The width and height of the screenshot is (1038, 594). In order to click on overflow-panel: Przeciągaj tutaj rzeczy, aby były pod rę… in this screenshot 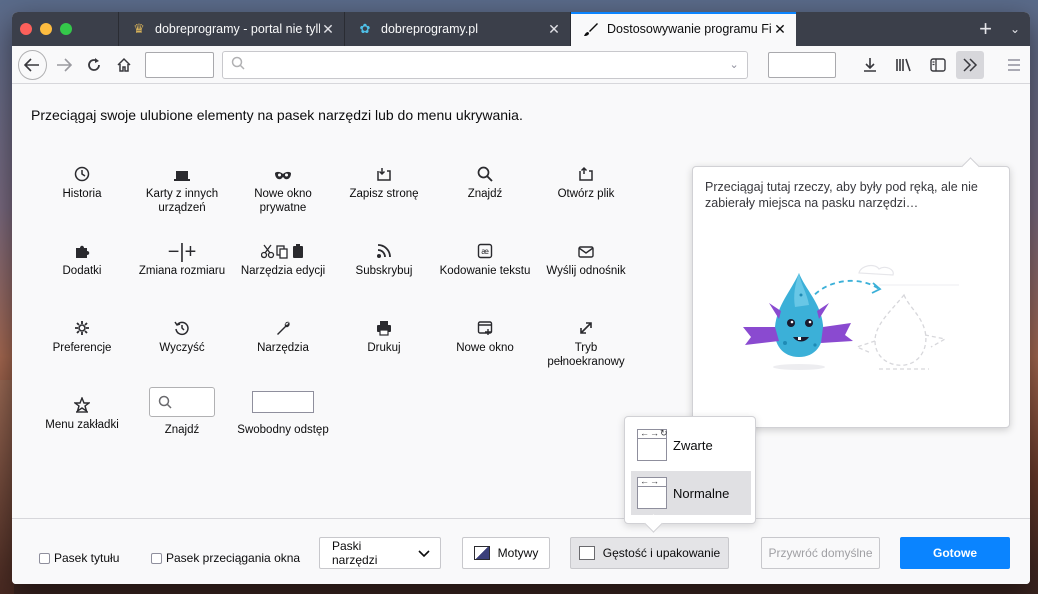, I will do `click(851, 297)`.